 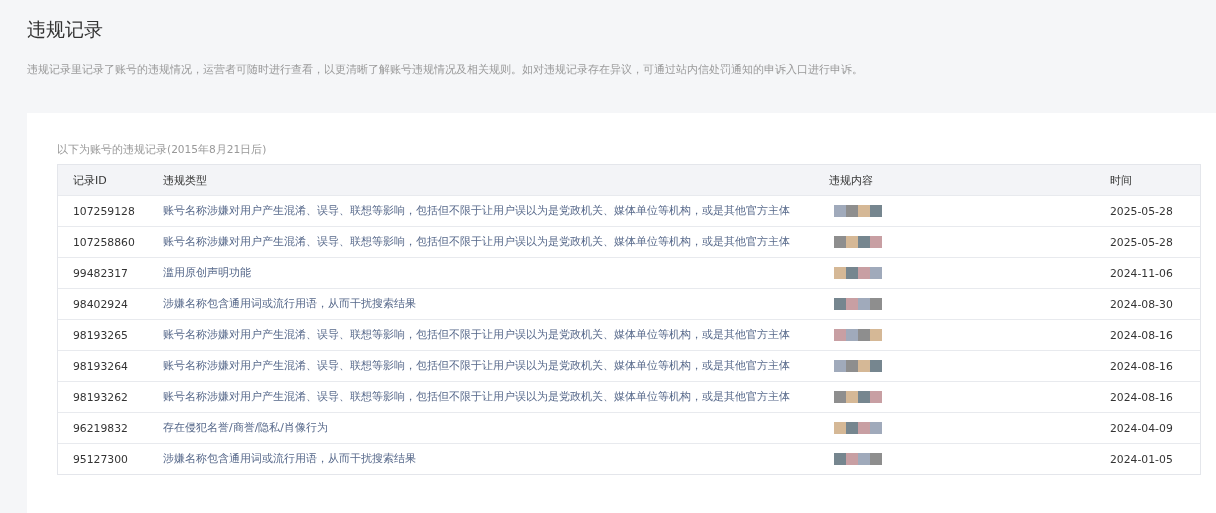 What do you see at coordinates (445, 70) in the screenshot?
I see `page-description: 违规记录里记录了账号的违规情况，运营者可随时进行查看，以更清晰了解账号违规情况及相关规则。如对违规记录存在异议，可通过站内信处罚通知的申诉入口进行申诉。` at bounding box center [445, 70].